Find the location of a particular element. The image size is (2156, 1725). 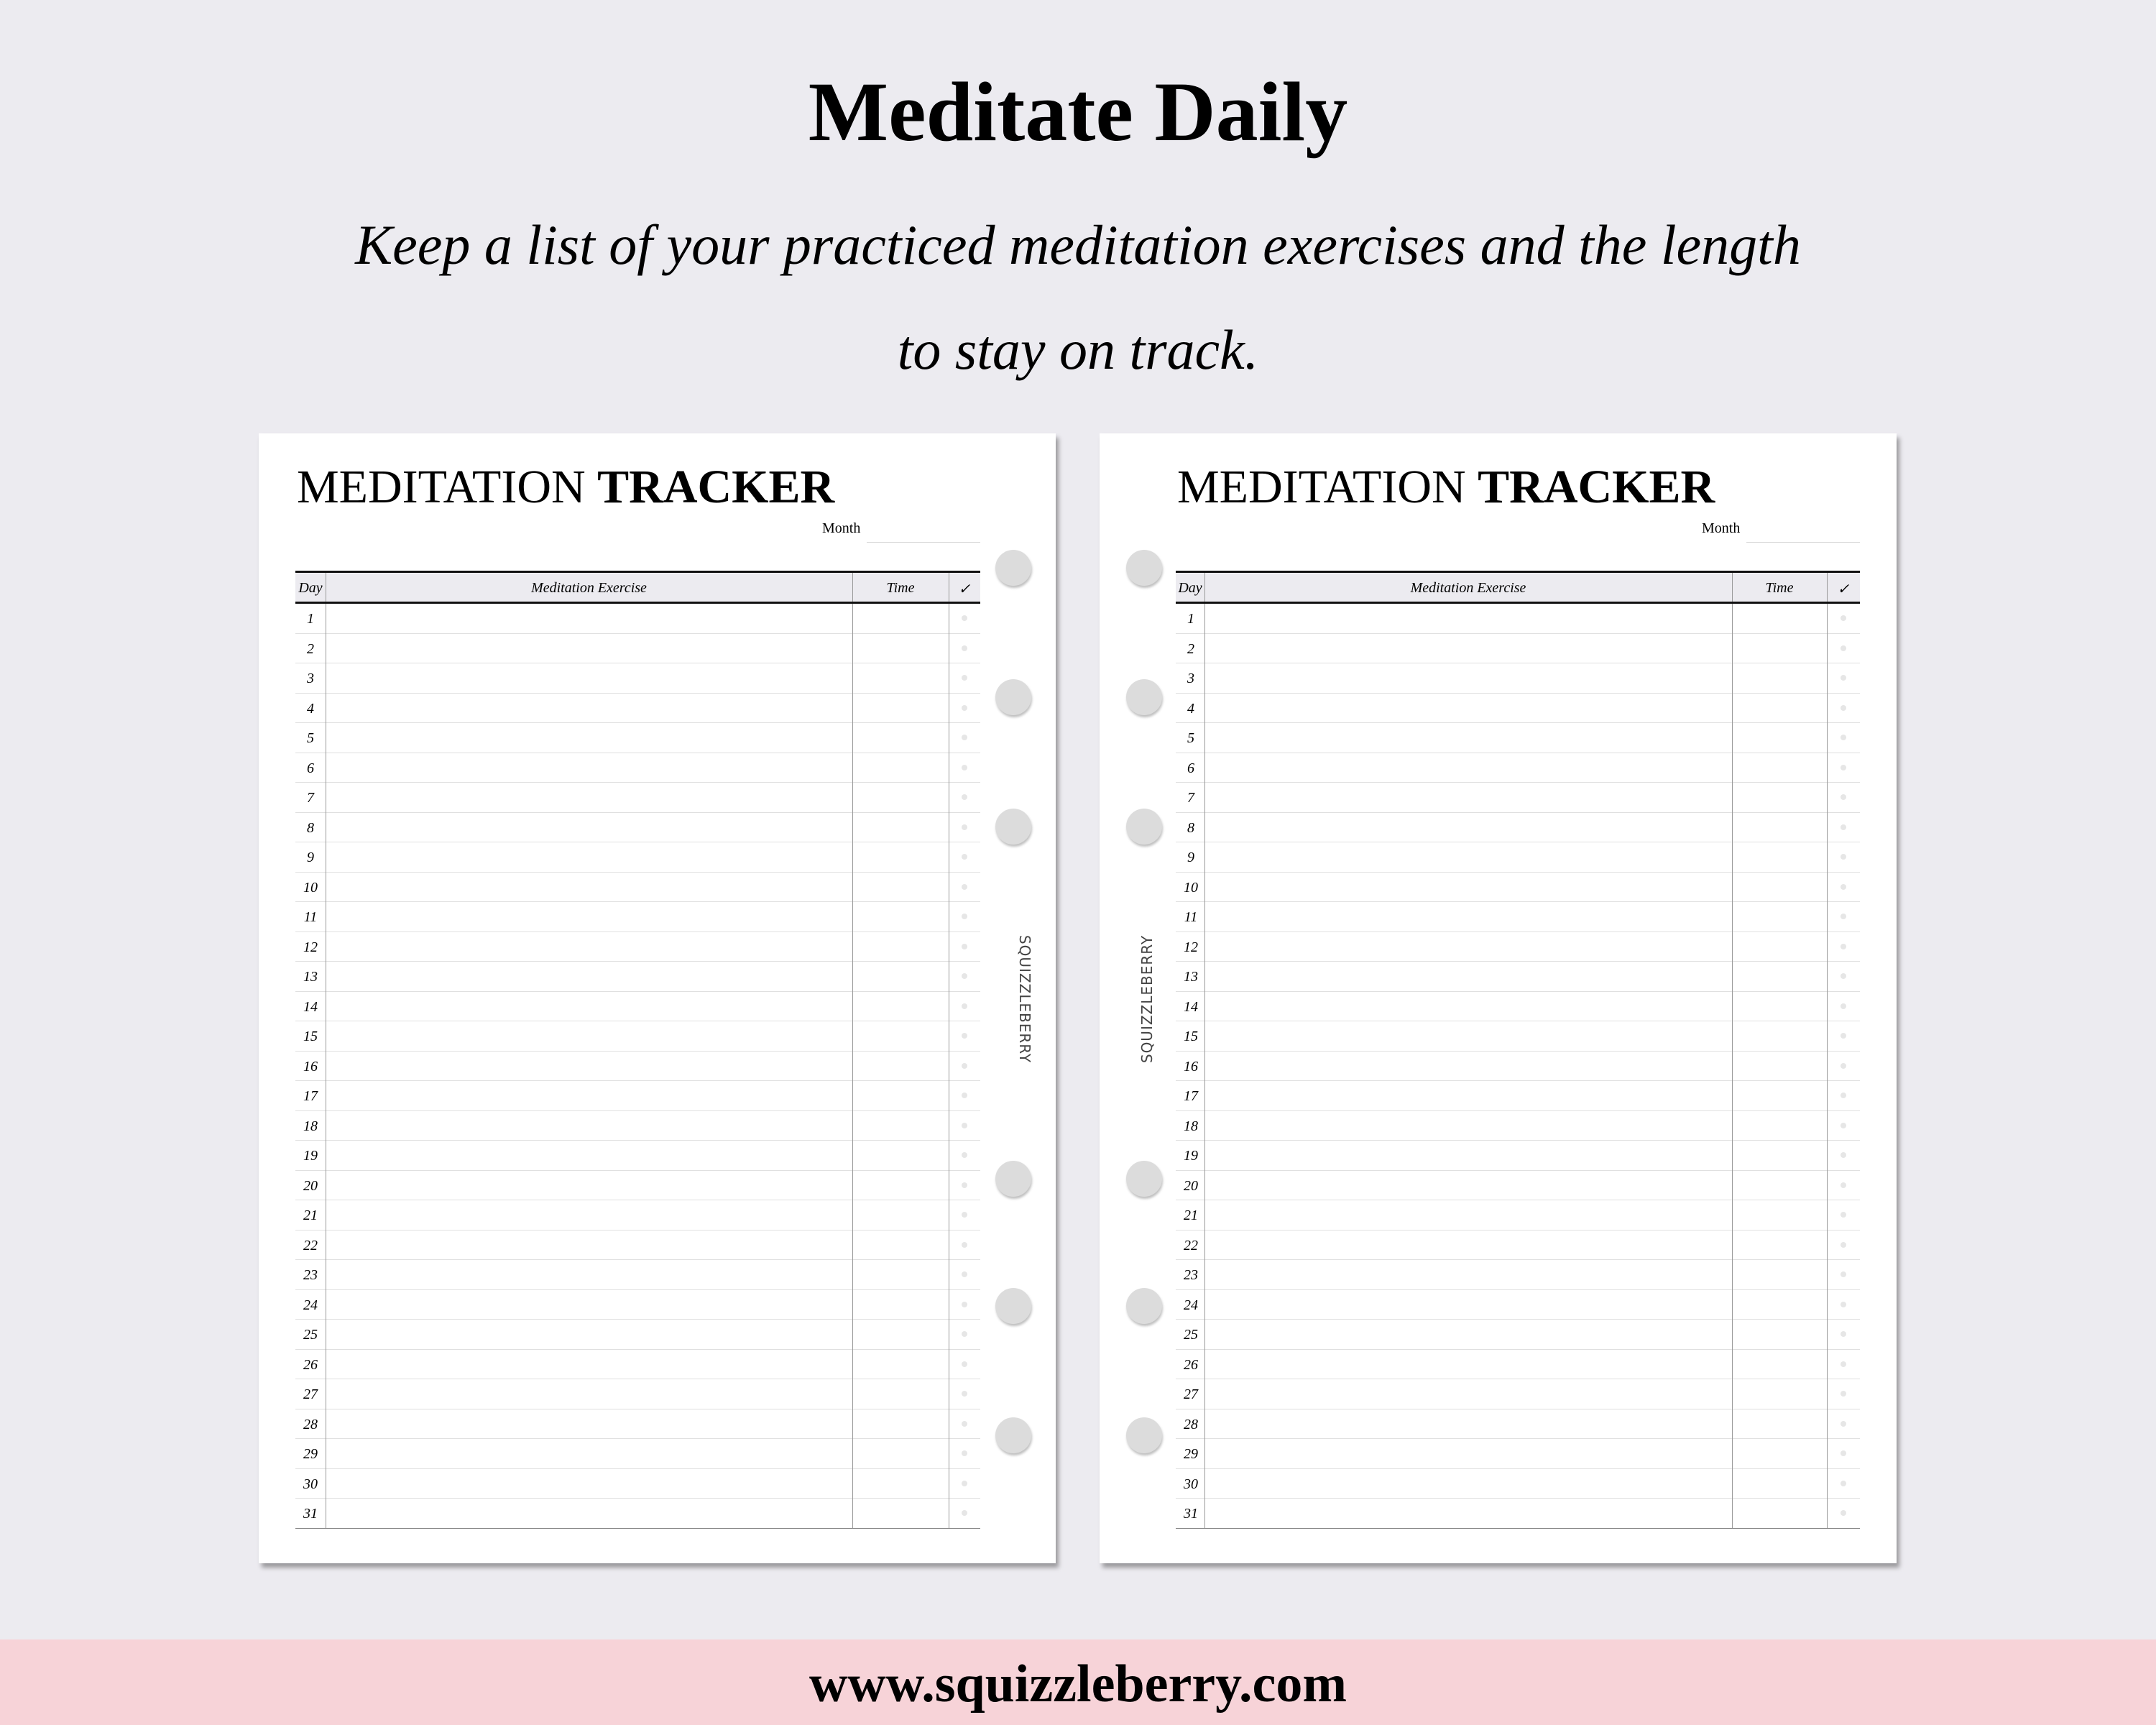

table-row: 4 is located at coordinates (1518, 708).